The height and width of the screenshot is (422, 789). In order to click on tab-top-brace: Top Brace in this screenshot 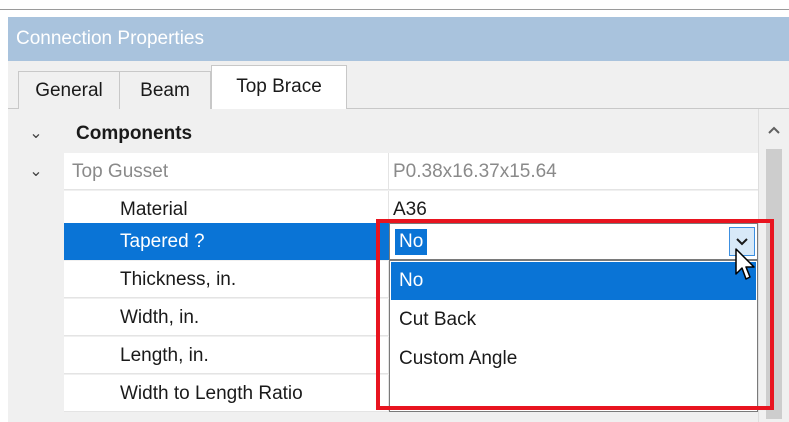, I will do `click(279, 87)`.